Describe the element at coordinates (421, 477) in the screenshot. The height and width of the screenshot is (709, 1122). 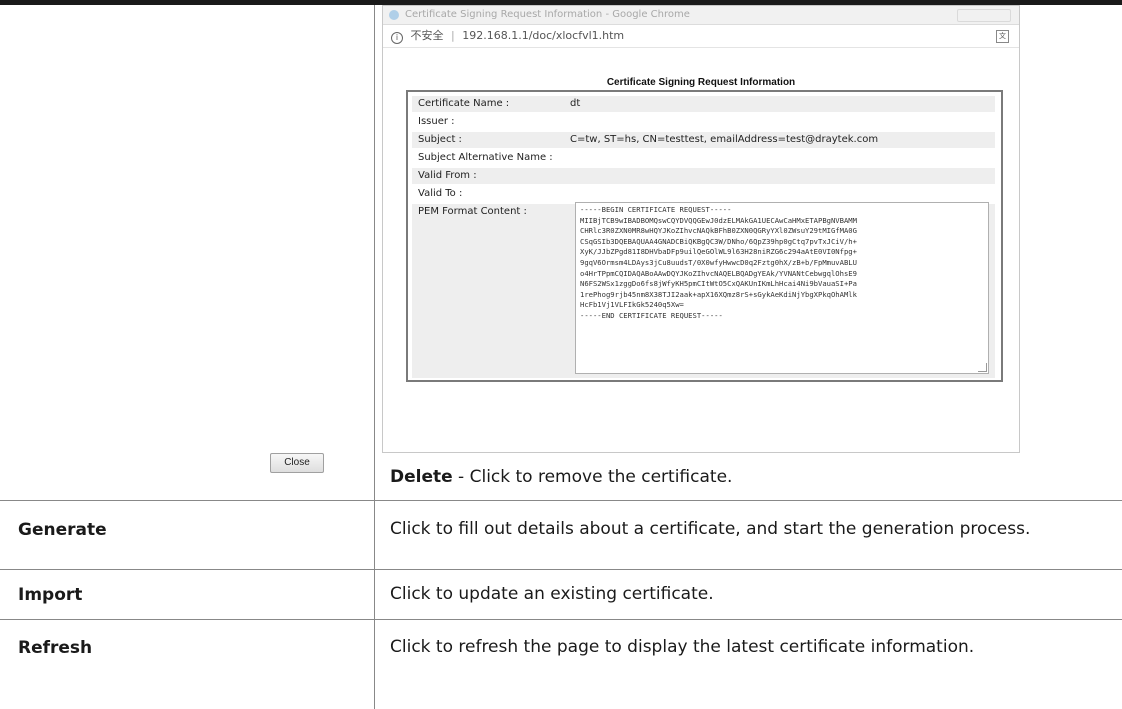
I see `delete-term: Delete` at that location.